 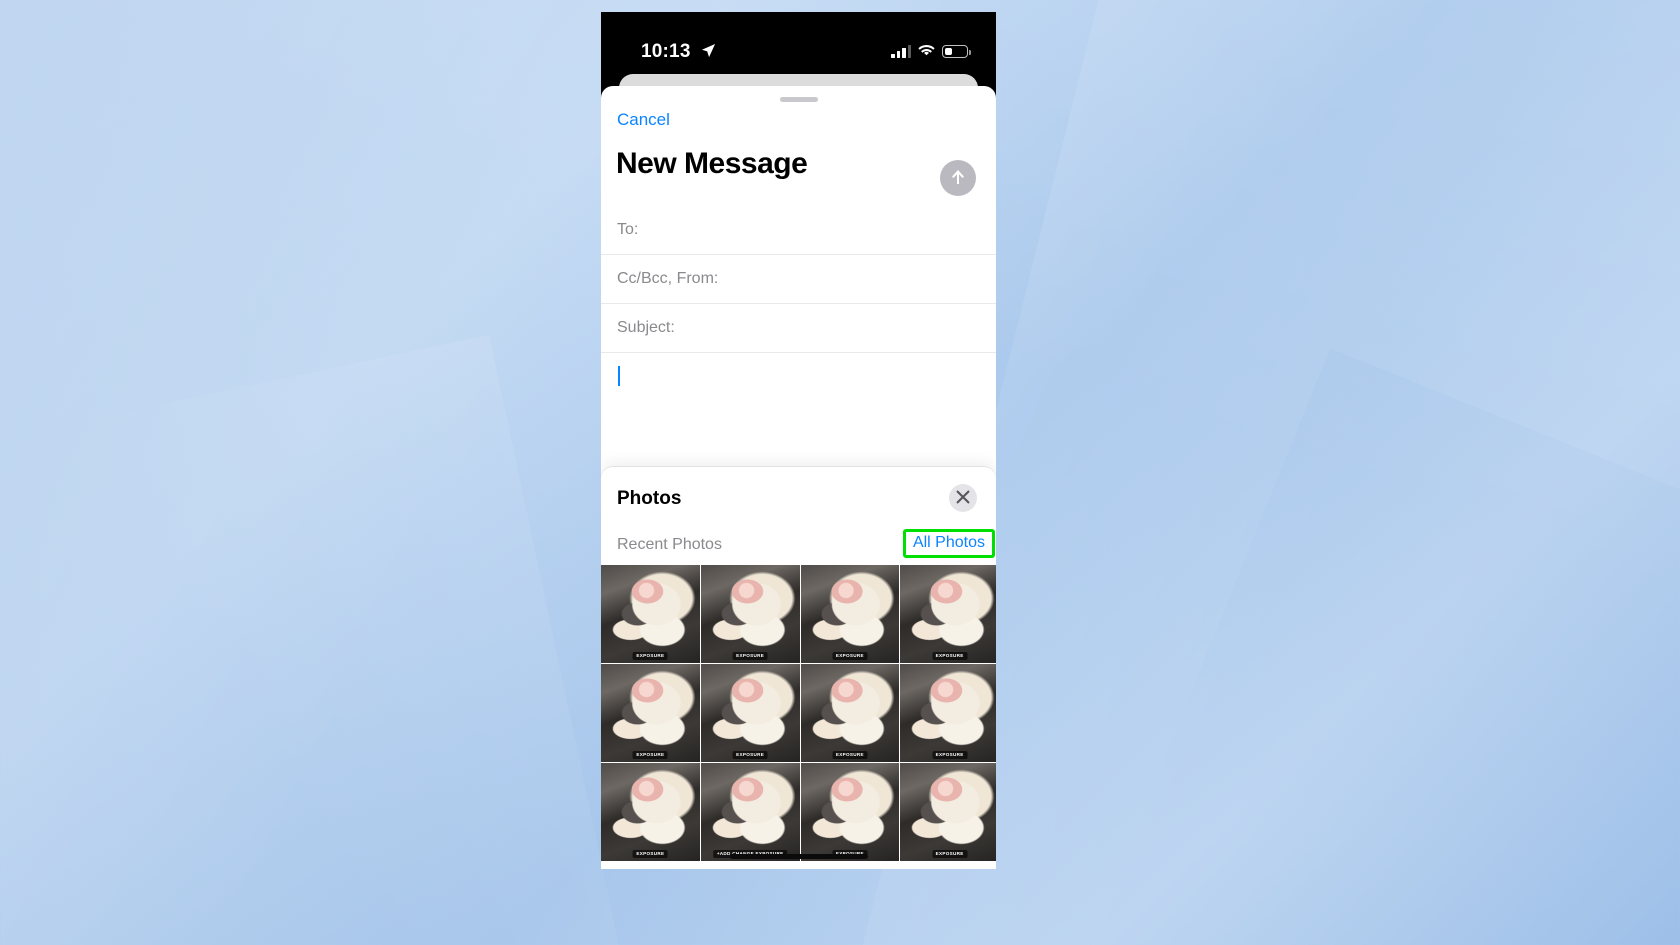 I want to click on photo-thumbnail-4: EXPOSURE, so click(x=948, y=614).